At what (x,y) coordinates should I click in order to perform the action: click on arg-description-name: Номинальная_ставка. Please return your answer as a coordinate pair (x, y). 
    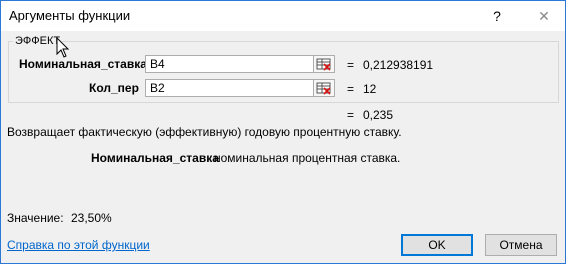
    Looking at the image, I should click on (155, 158).